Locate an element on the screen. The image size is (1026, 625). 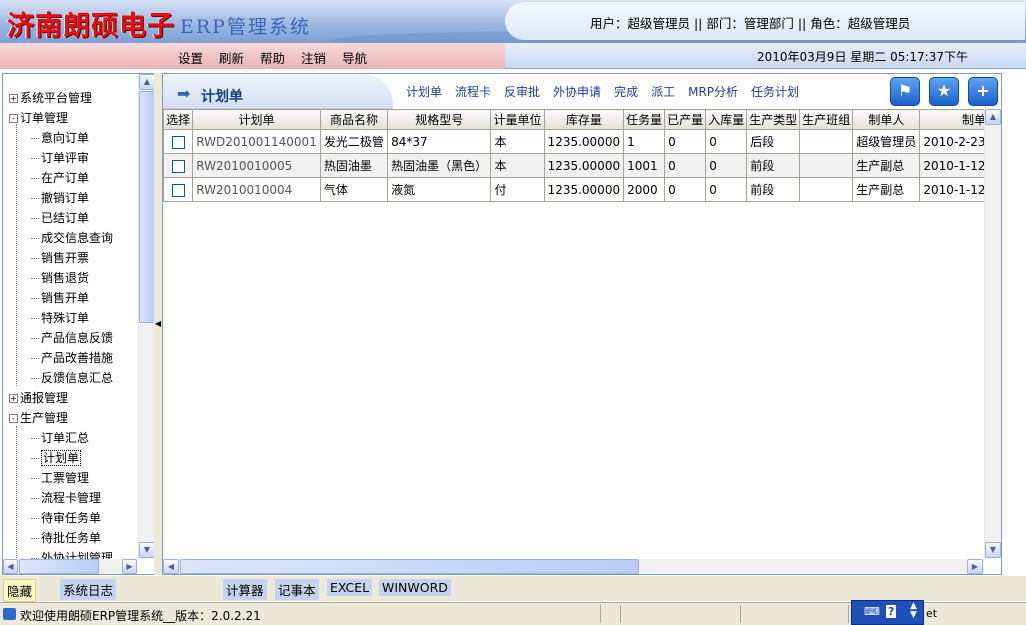
tree-item-sales-order: 销售开单 is located at coordinates (59, 298).